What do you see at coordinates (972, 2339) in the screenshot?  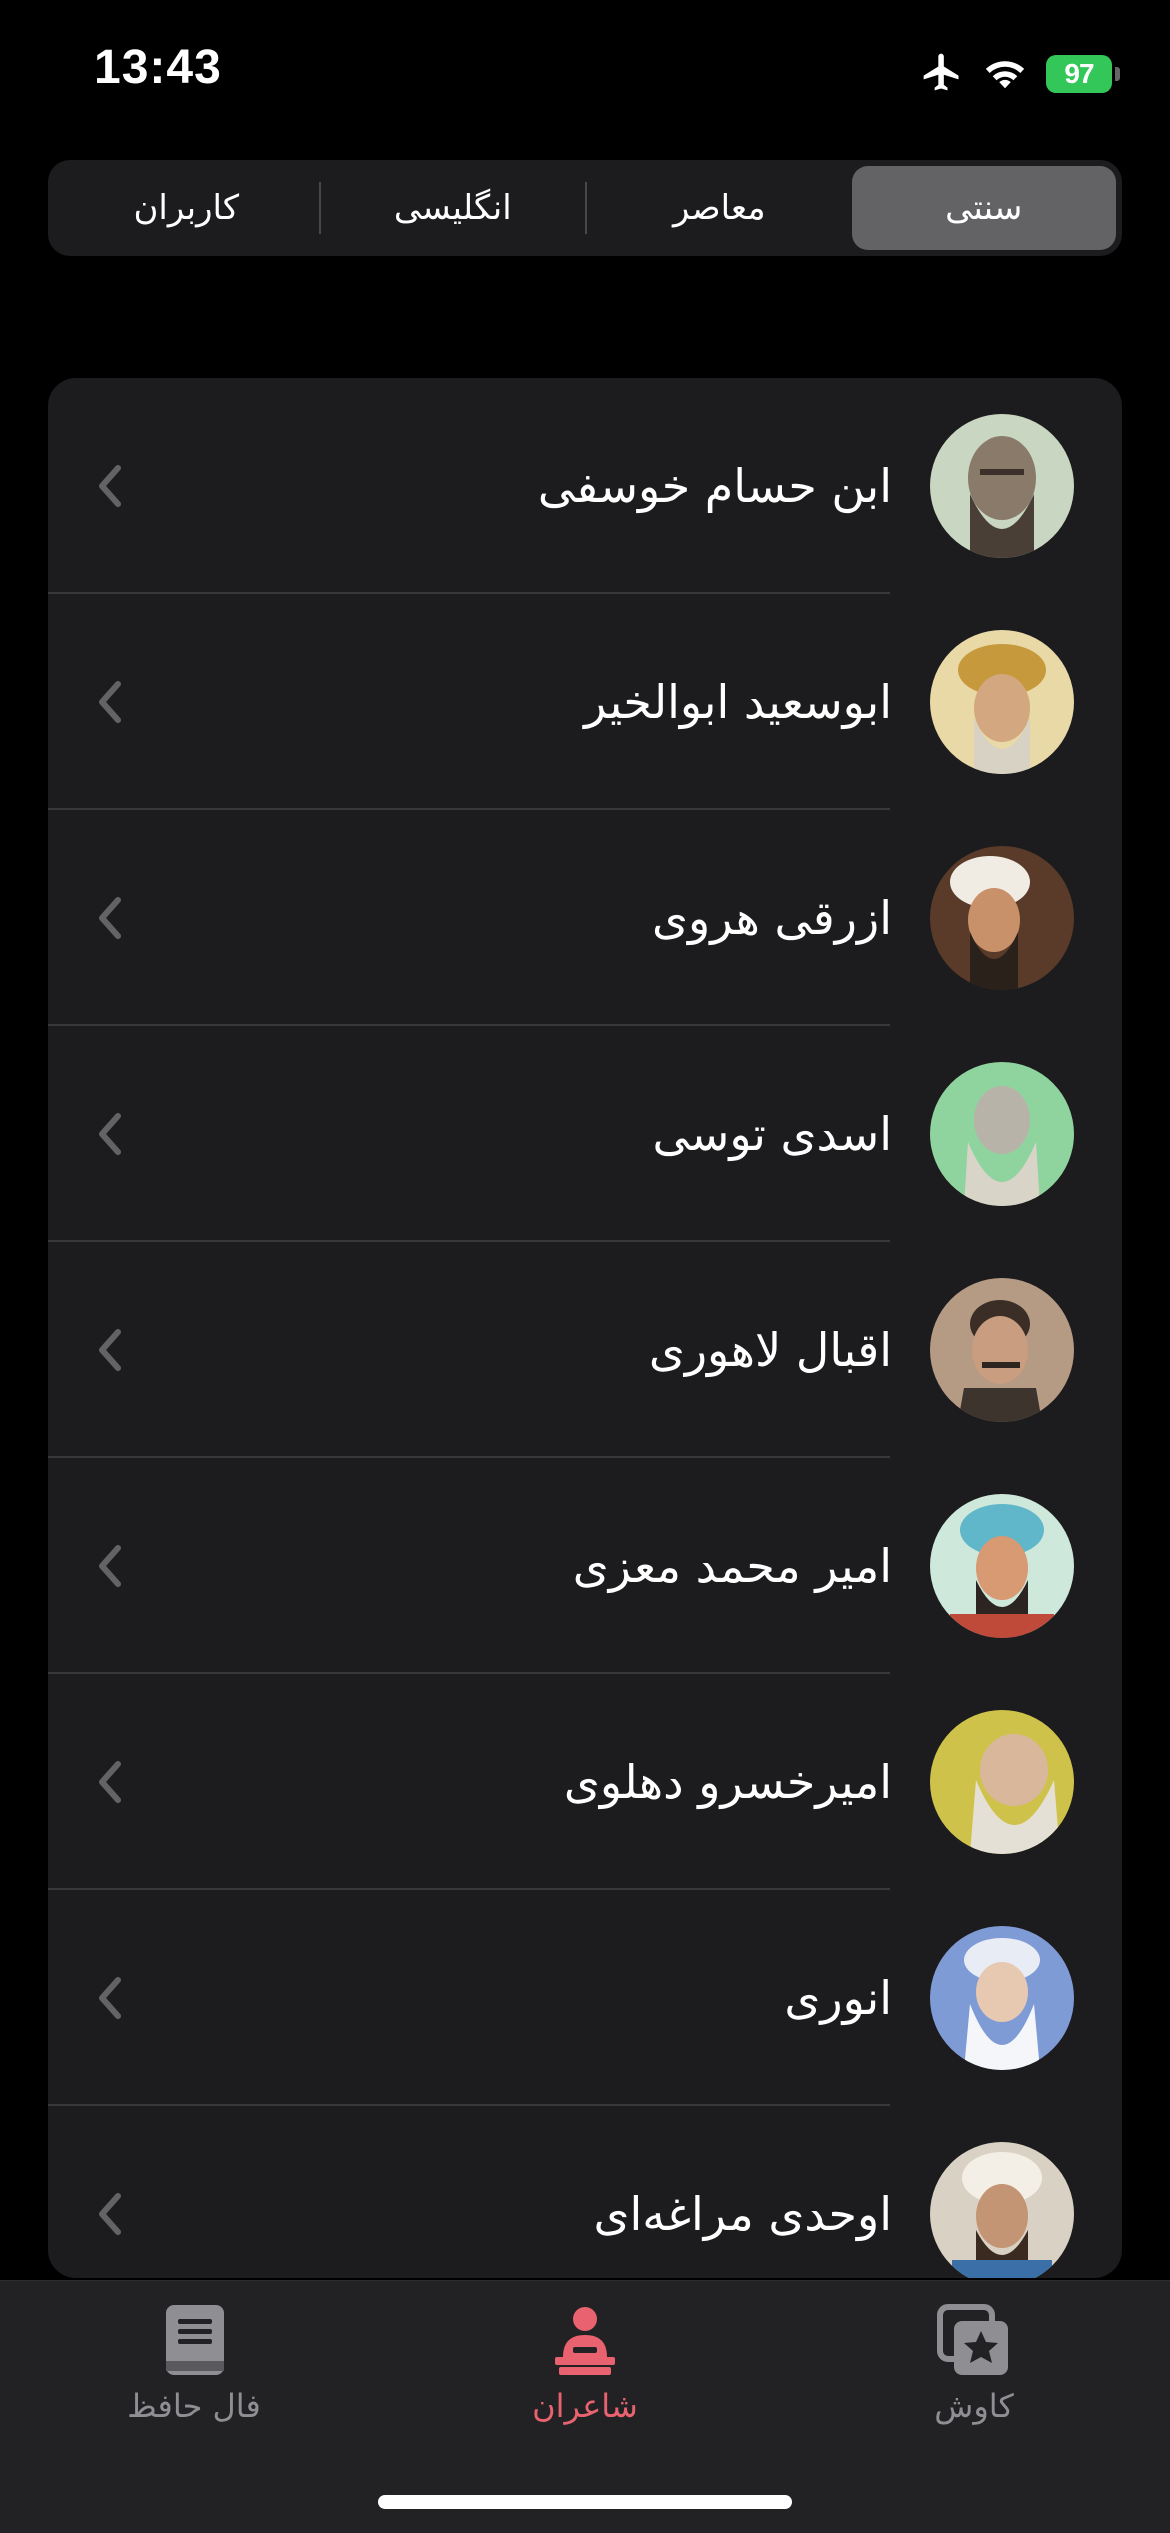 I see `star-stack-icon` at bounding box center [972, 2339].